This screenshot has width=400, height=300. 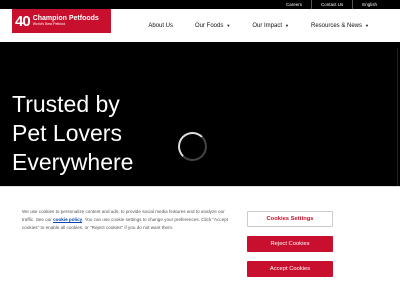 I want to click on loading-spinner-icon, so click(x=192, y=146).